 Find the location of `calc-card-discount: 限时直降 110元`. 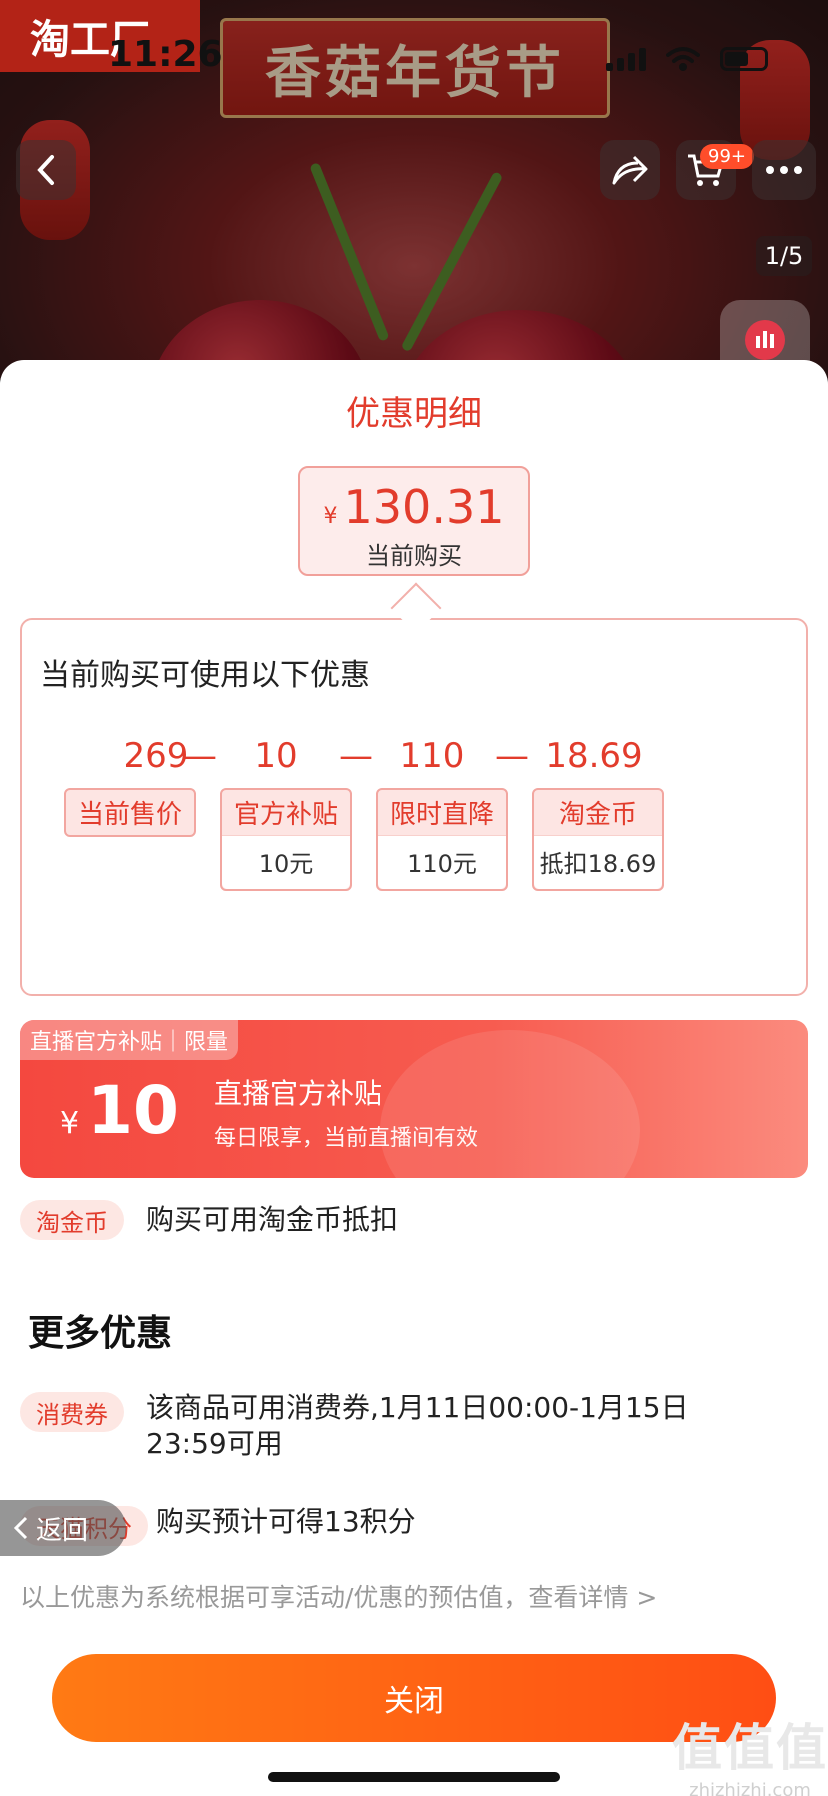

calc-card-discount: 限时直降 110元 is located at coordinates (442, 839).